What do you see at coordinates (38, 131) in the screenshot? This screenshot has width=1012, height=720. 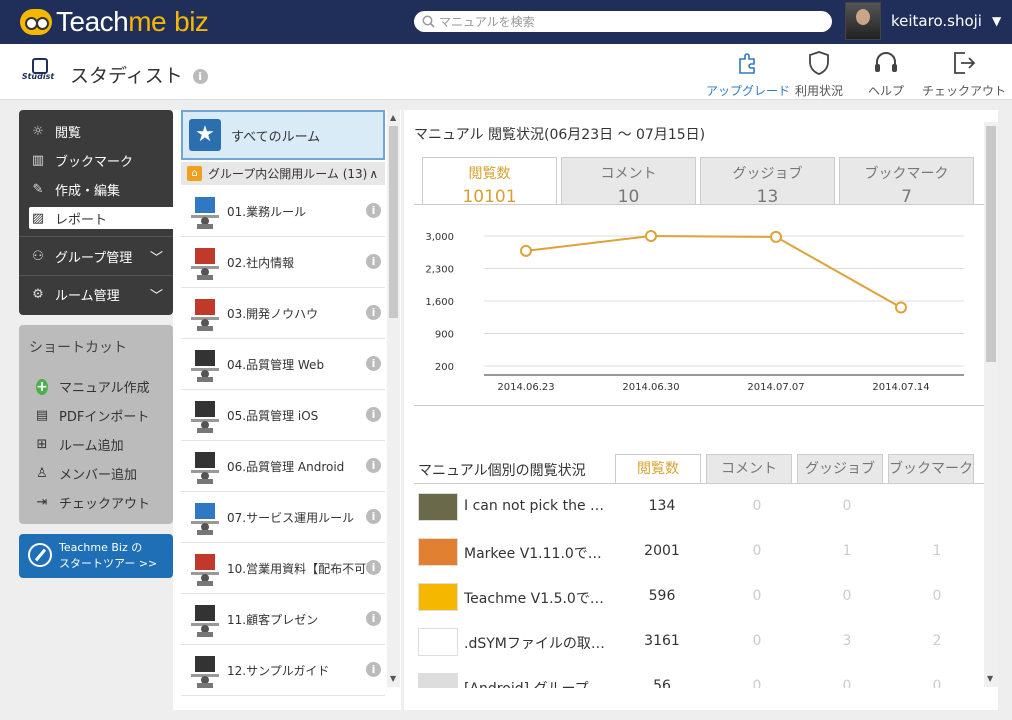 I see `lightbulb-icon: ☼` at bounding box center [38, 131].